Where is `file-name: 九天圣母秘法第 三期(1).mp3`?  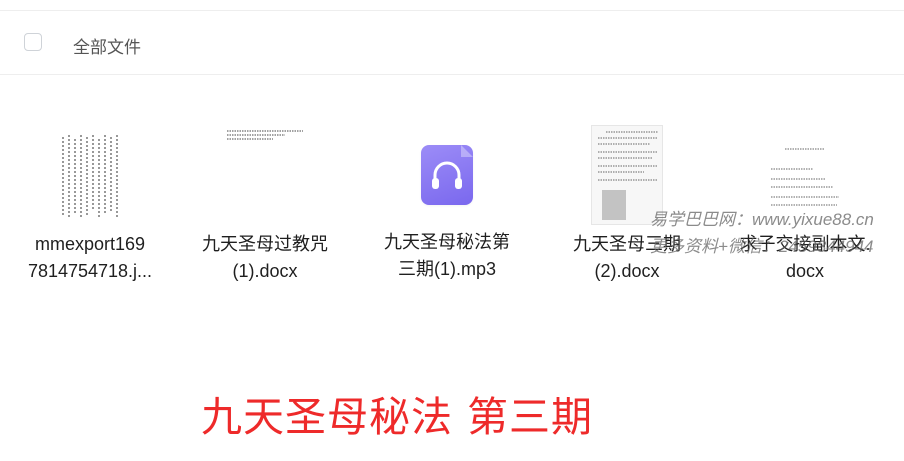 file-name: 九天圣母秘法第 三期(1).mp3 is located at coordinates (447, 255).